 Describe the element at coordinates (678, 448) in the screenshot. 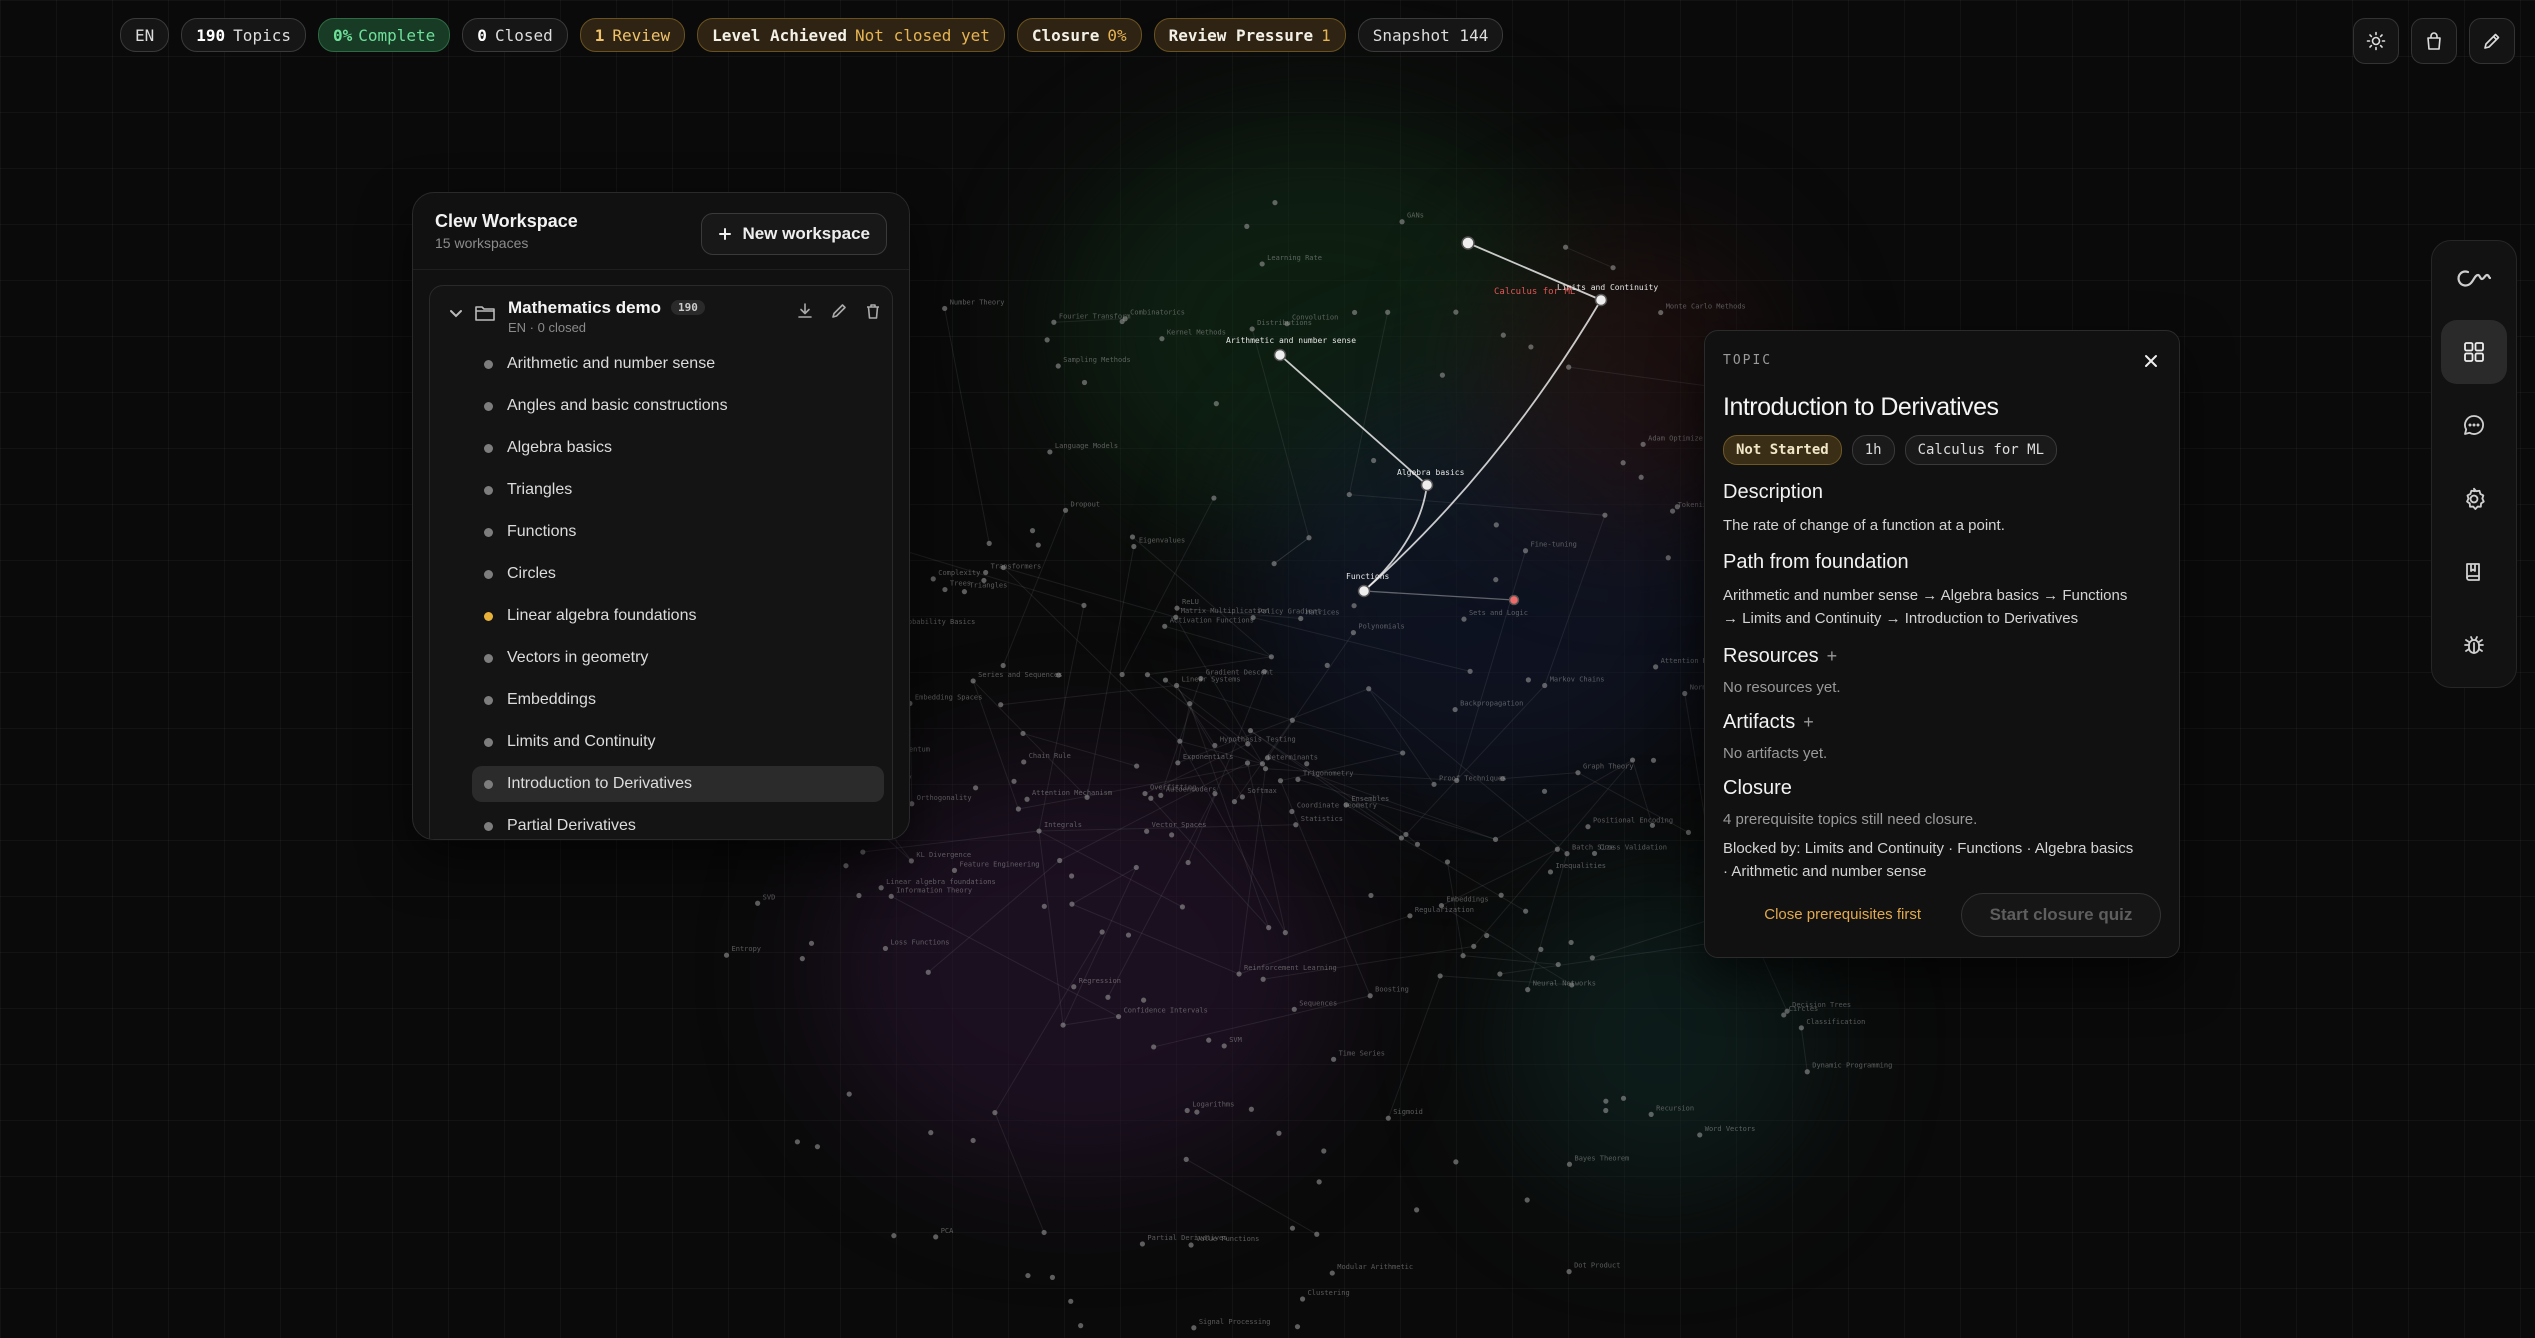

I see `topic-list-item: Algebra basics` at that location.